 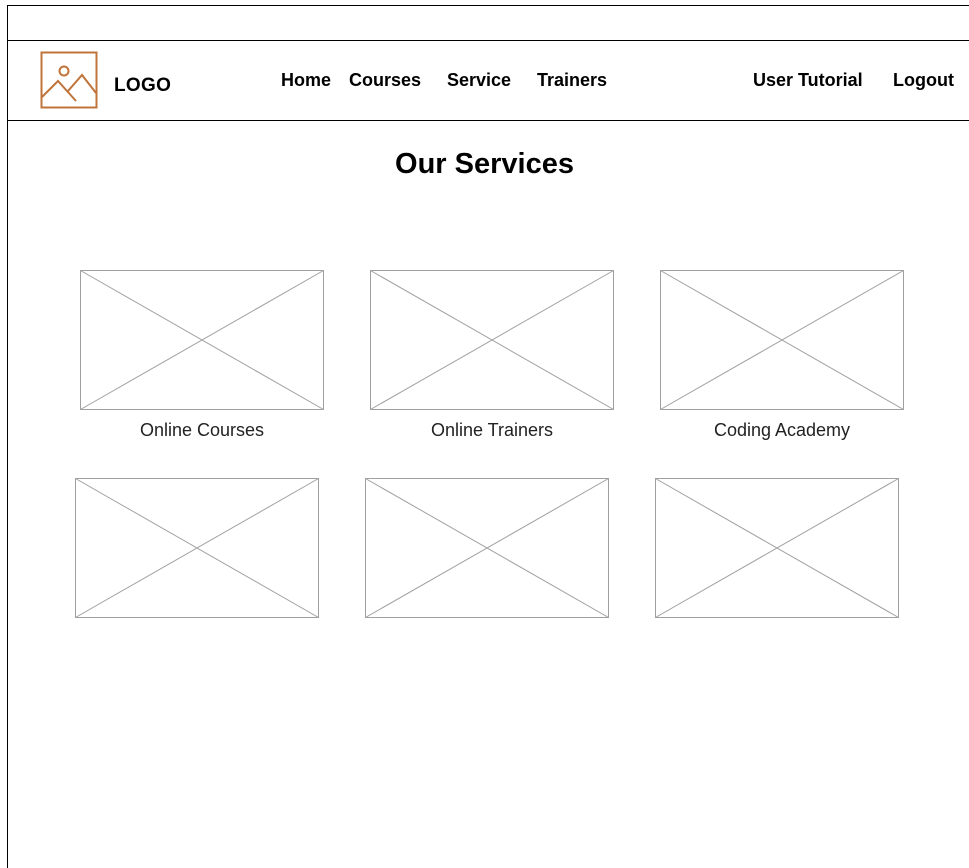 What do you see at coordinates (492, 430) in the screenshot?
I see `service-card-label: Online Trainers` at bounding box center [492, 430].